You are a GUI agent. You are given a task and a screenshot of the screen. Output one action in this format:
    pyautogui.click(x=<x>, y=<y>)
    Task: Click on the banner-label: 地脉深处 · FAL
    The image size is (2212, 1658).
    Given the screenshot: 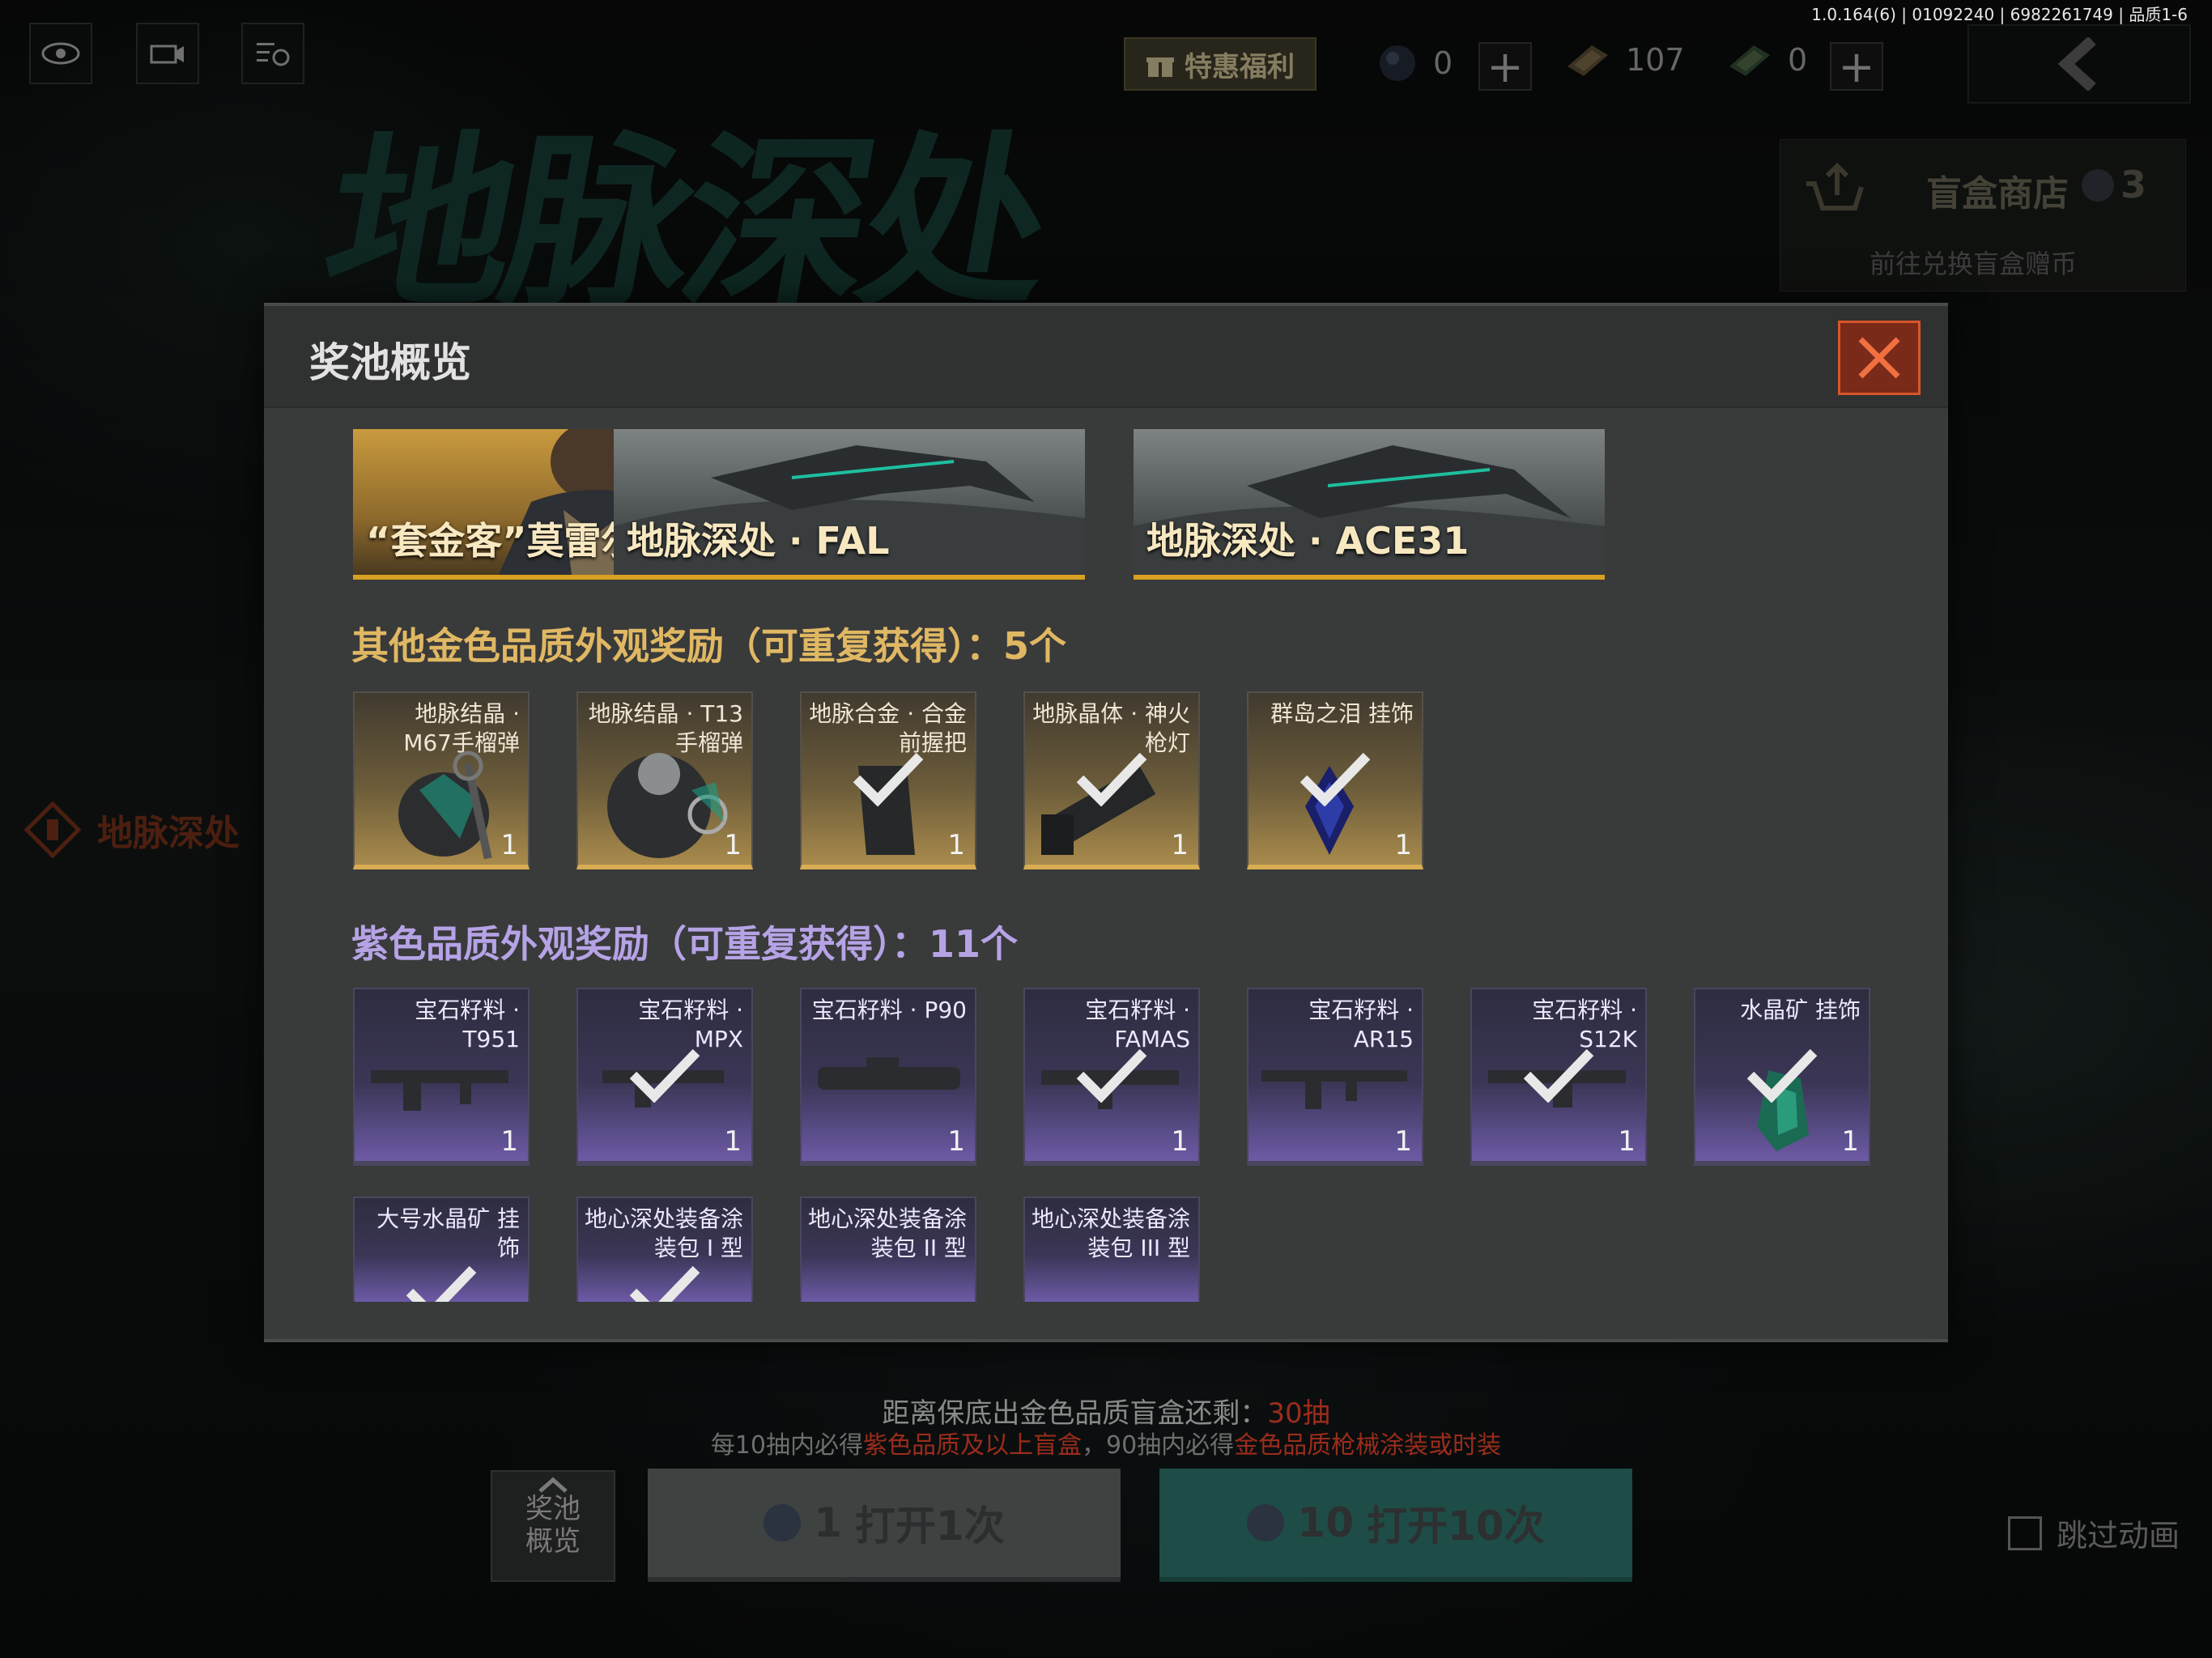 What is the action you would take?
    pyautogui.click(x=758, y=541)
    